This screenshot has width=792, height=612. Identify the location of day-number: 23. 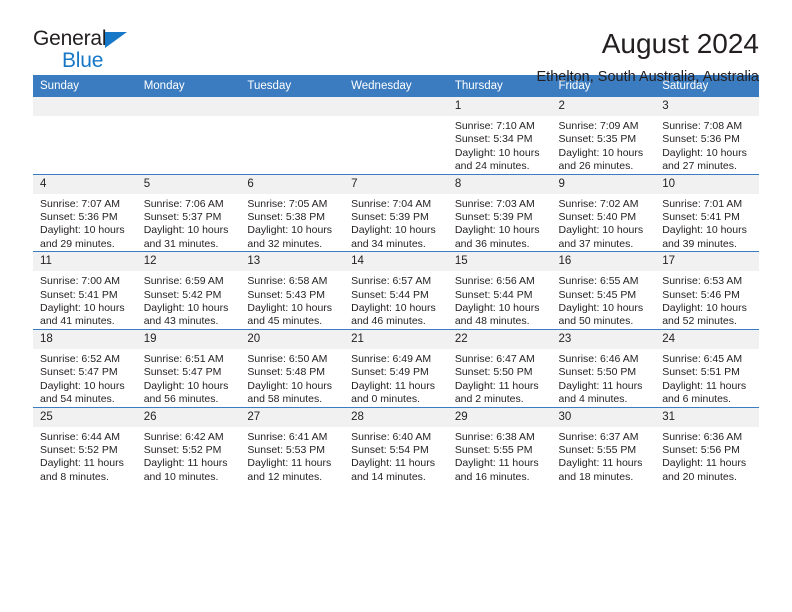
(603, 339).